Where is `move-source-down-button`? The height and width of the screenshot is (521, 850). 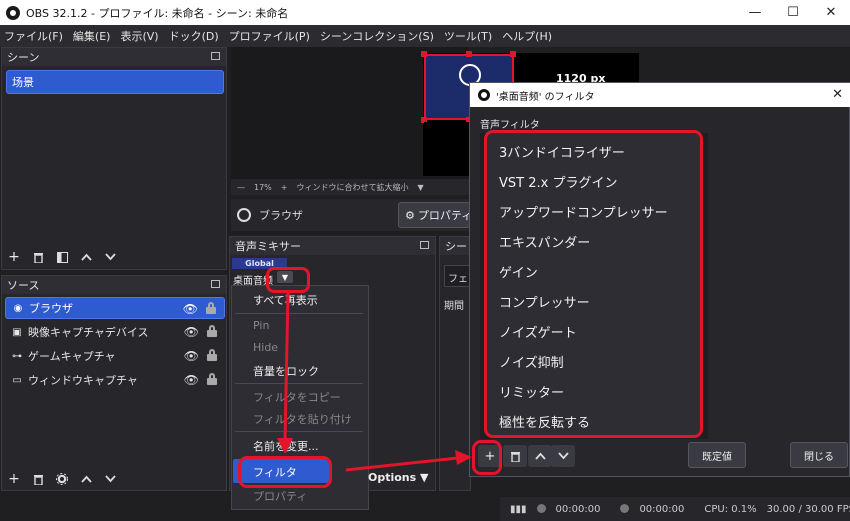 move-source-down-button is located at coordinates (110, 479).